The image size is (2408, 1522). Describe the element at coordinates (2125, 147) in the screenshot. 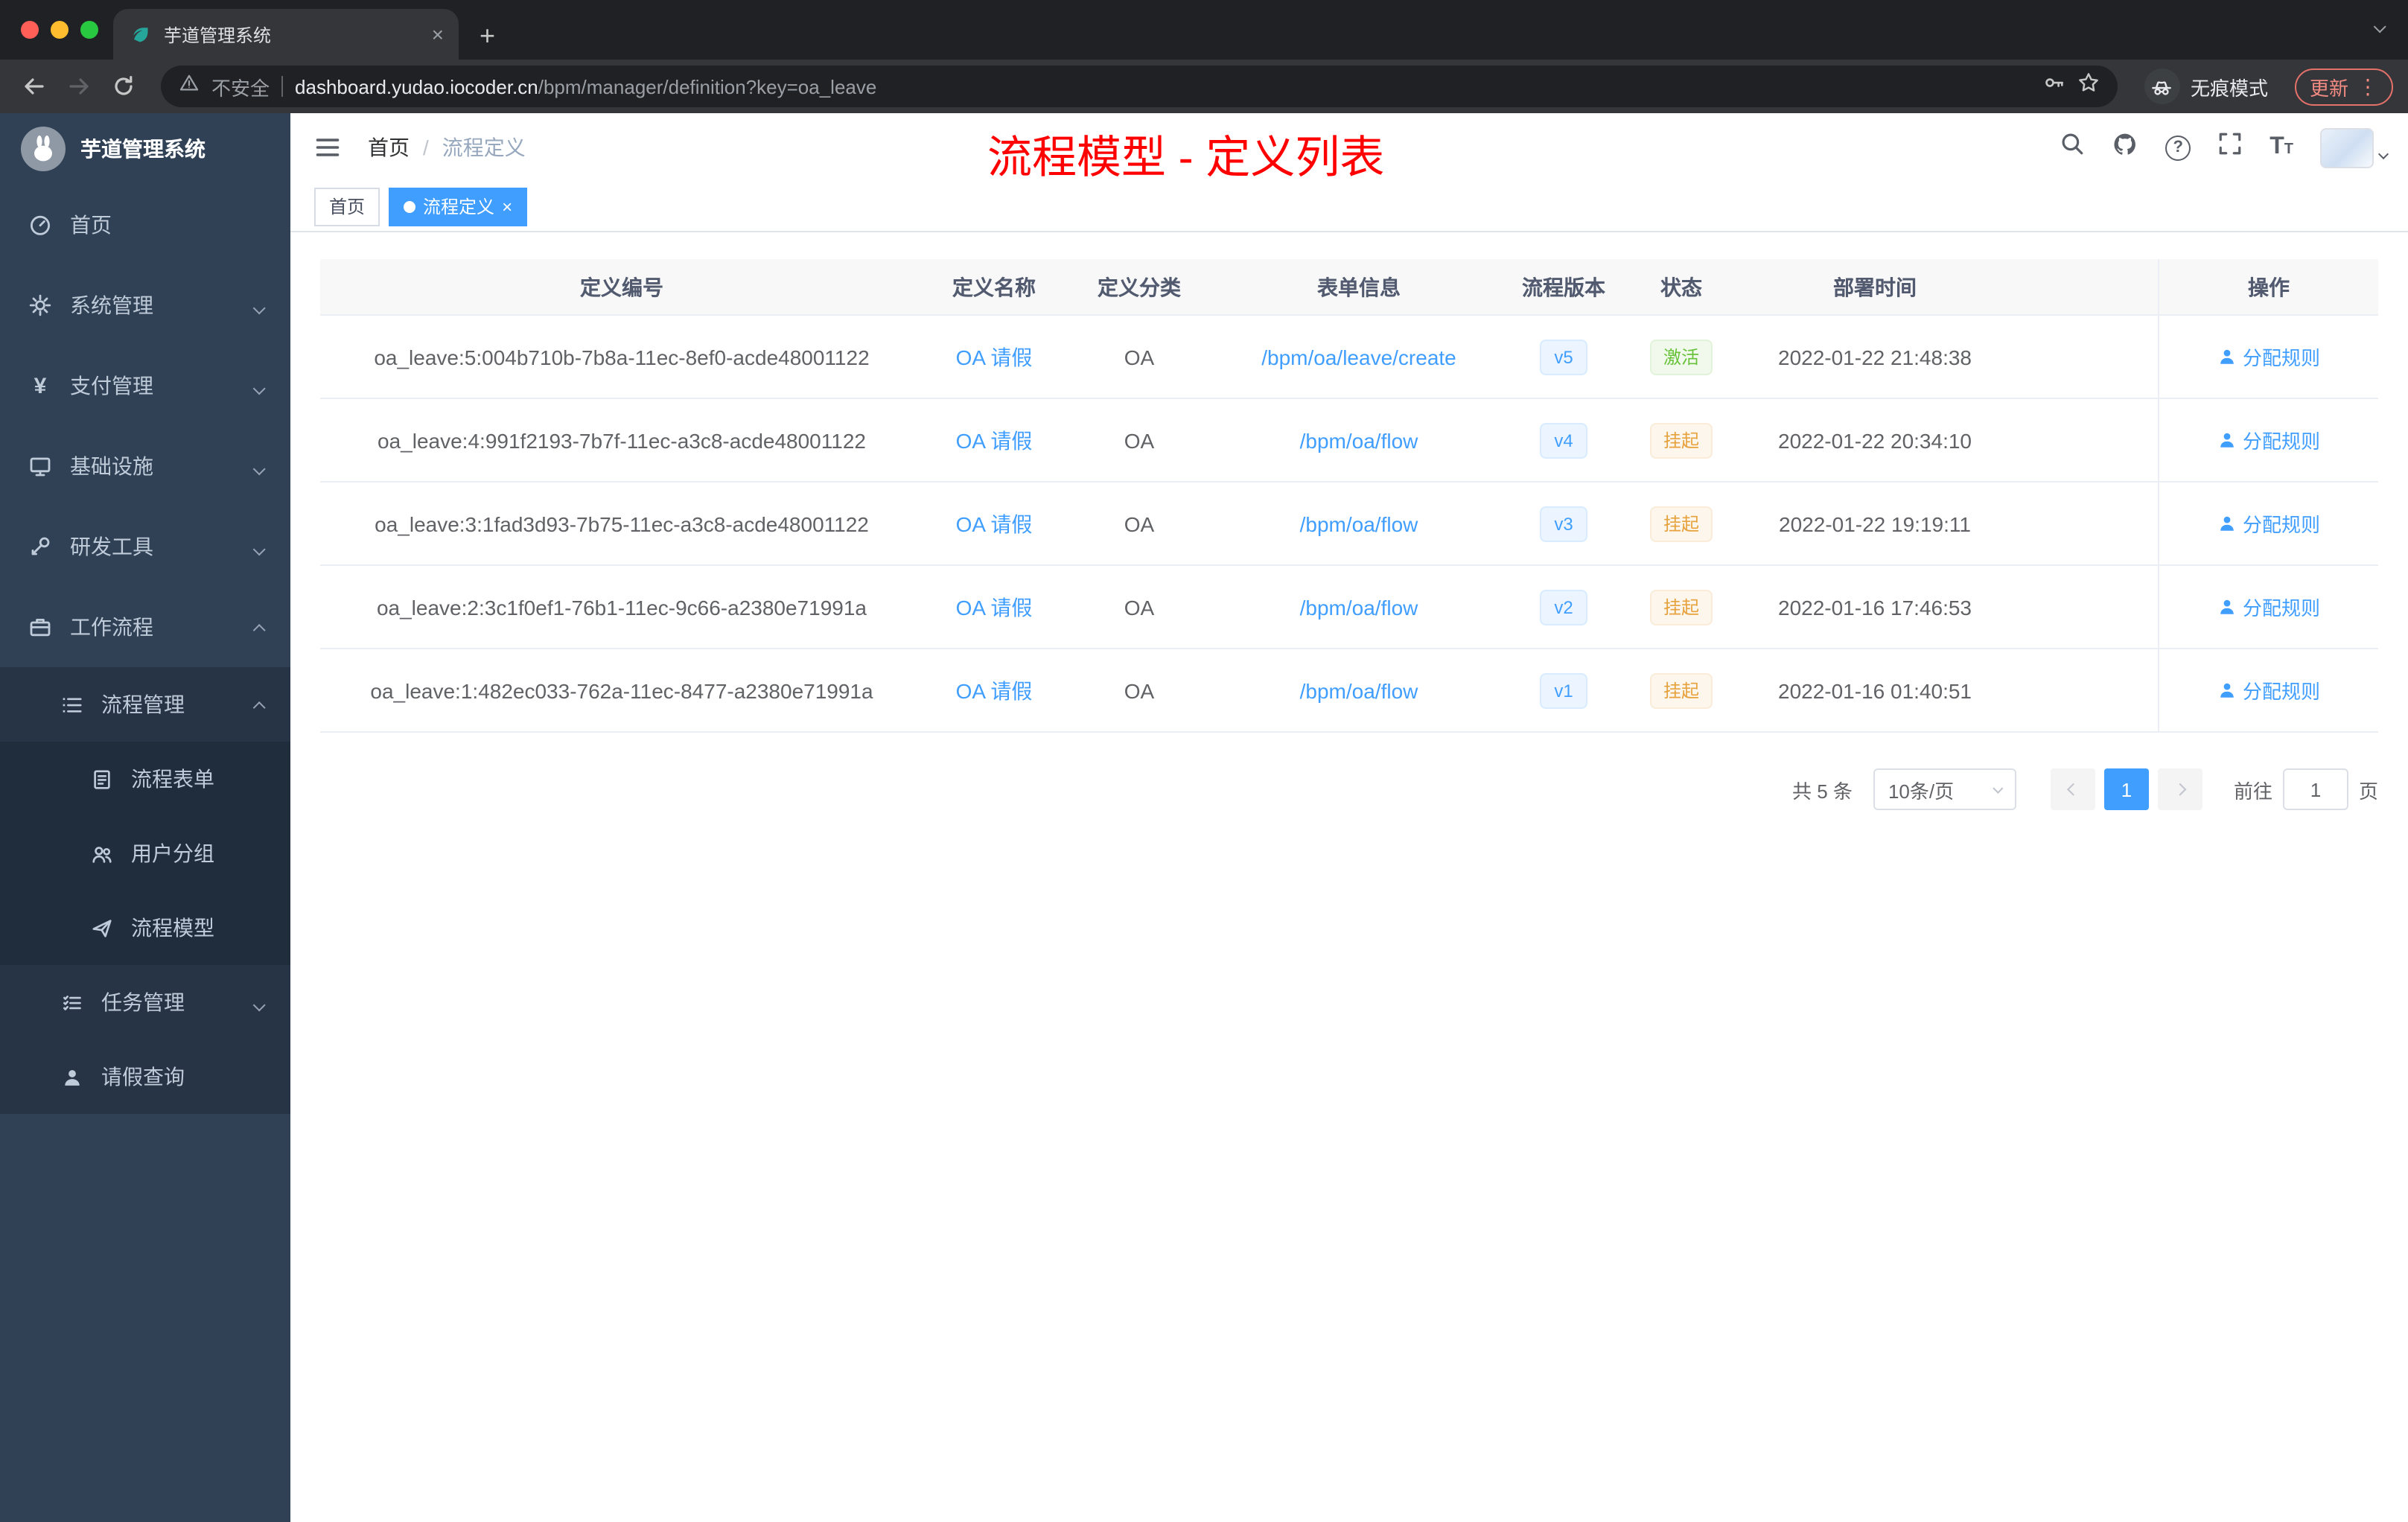

I see `github-icon` at that location.